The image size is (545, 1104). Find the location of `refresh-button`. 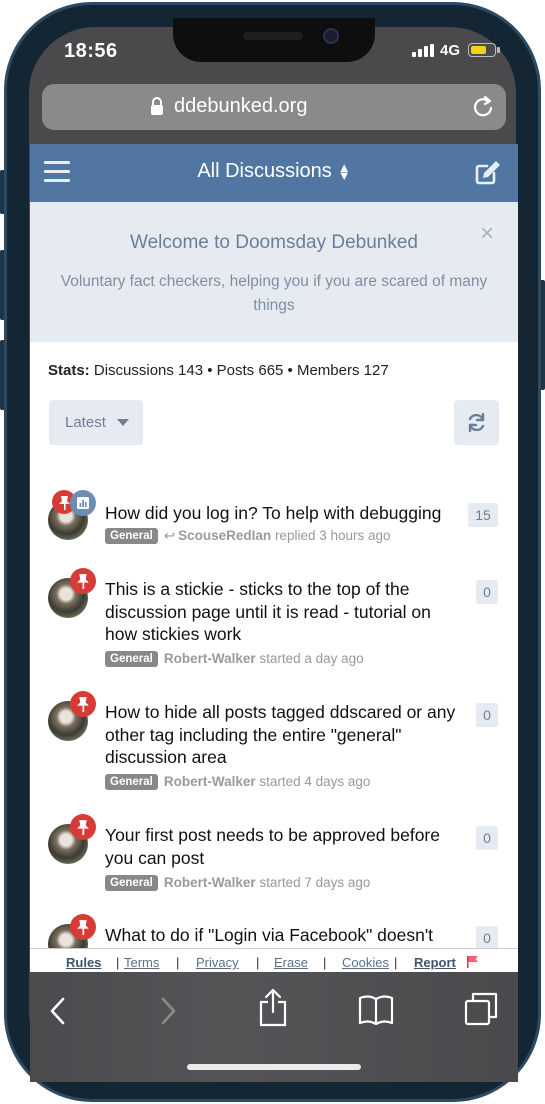

refresh-button is located at coordinates (476, 422).